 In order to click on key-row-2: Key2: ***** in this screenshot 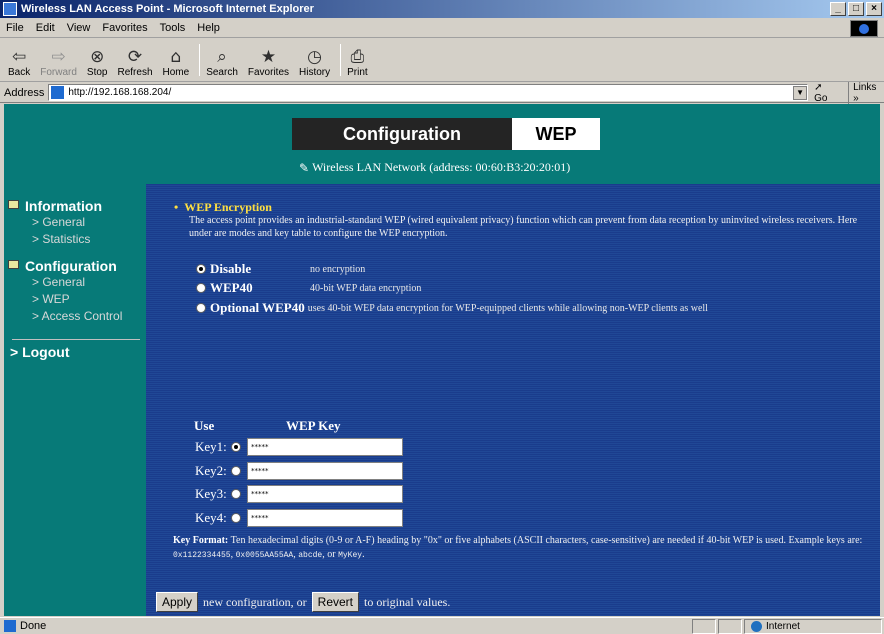, I will do `click(299, 471)`.